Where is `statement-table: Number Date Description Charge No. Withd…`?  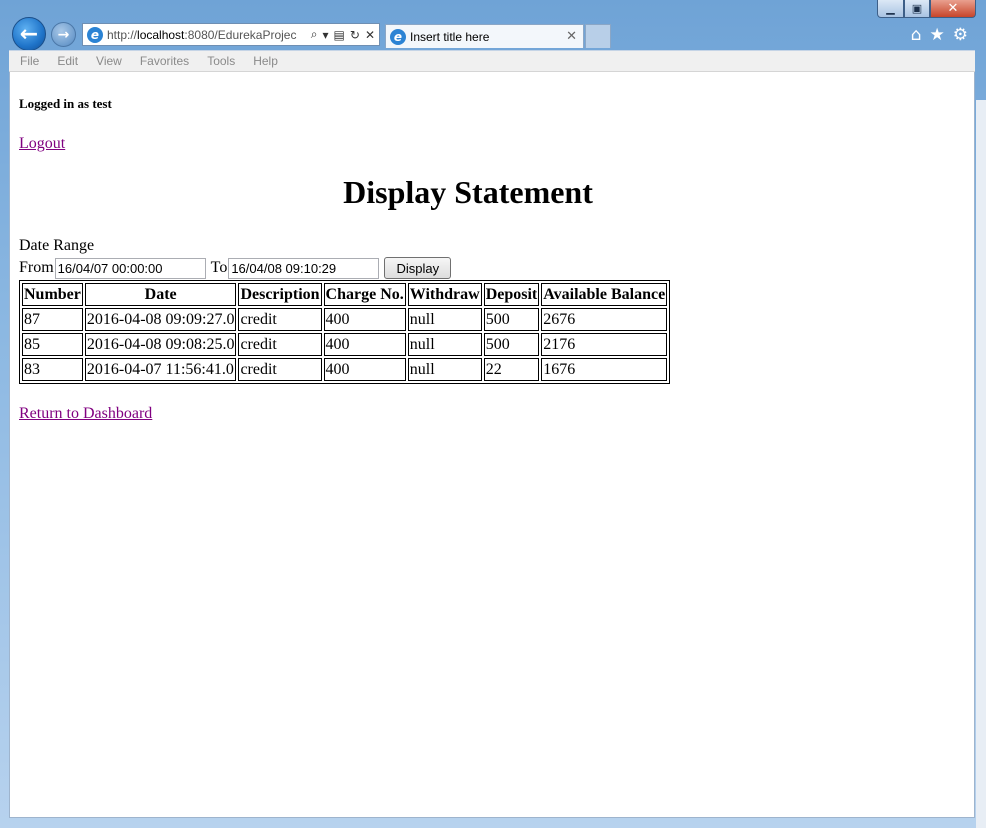 statement-table: Number Date Description Charge No. Withd… is located at coordinates (345, 332).